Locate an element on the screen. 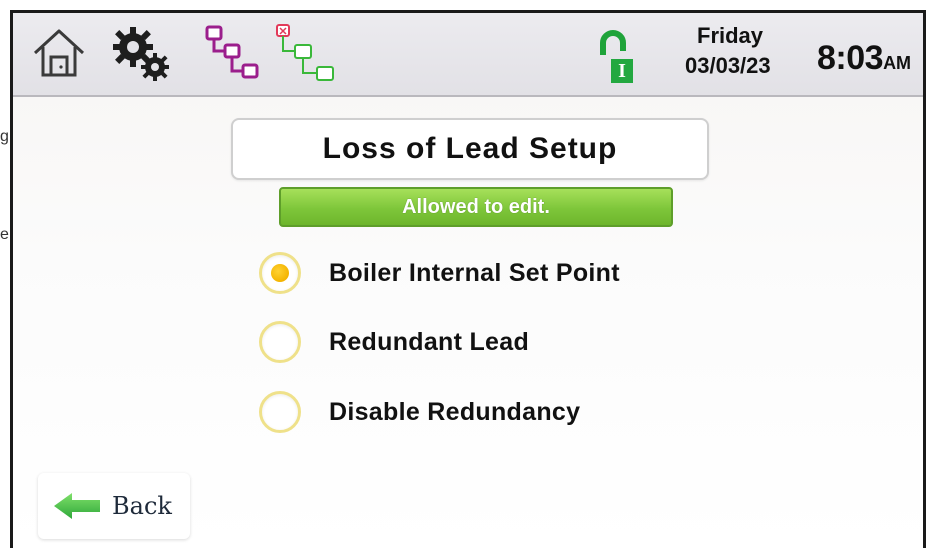  option-disable-redundancy: Disable Redundancy is located at coordinates (419, 412).